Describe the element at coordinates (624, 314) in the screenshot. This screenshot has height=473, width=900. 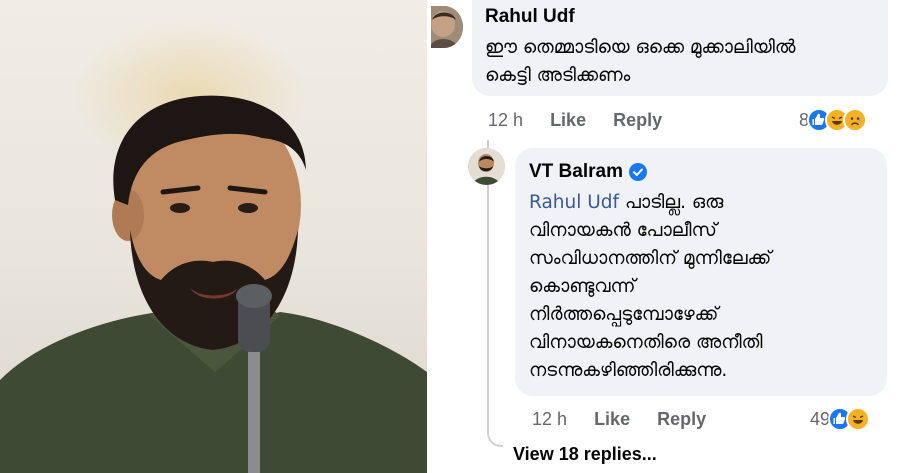
I see `reply-line-5: നിർത്തപ്പെടുമ്പോഴേക്ക്` at that location.